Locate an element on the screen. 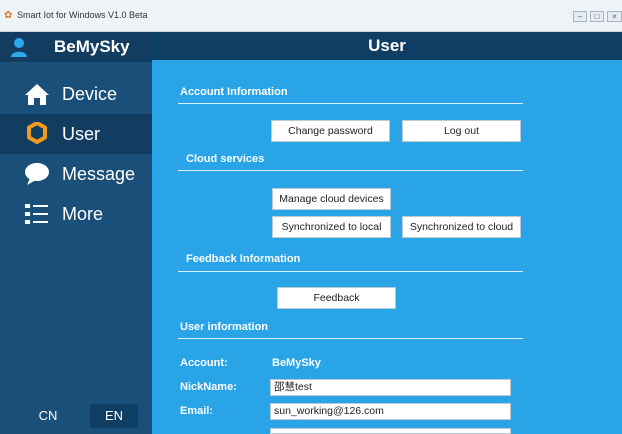 The height and width of the screenshot is (434, 622). page-header: User is located at coordinates (387, 46).